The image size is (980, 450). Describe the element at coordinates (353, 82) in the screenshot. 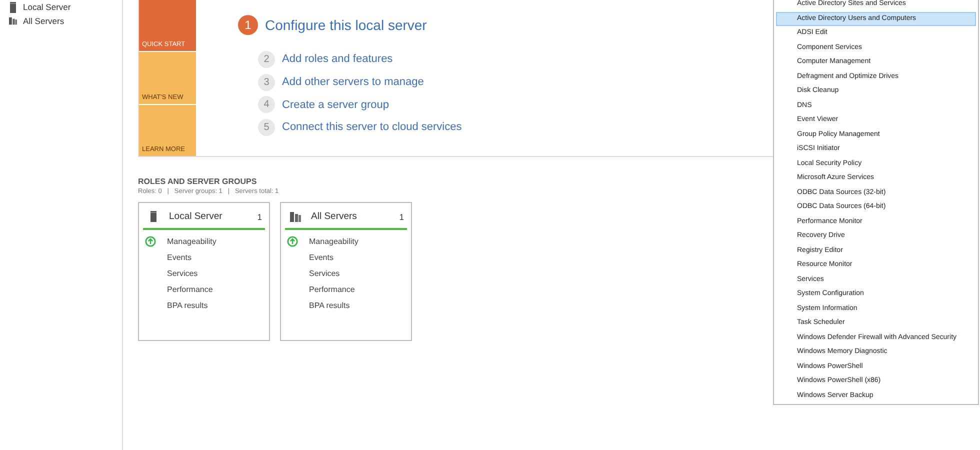

I see `step-link: Add other servers to manage` at that location.